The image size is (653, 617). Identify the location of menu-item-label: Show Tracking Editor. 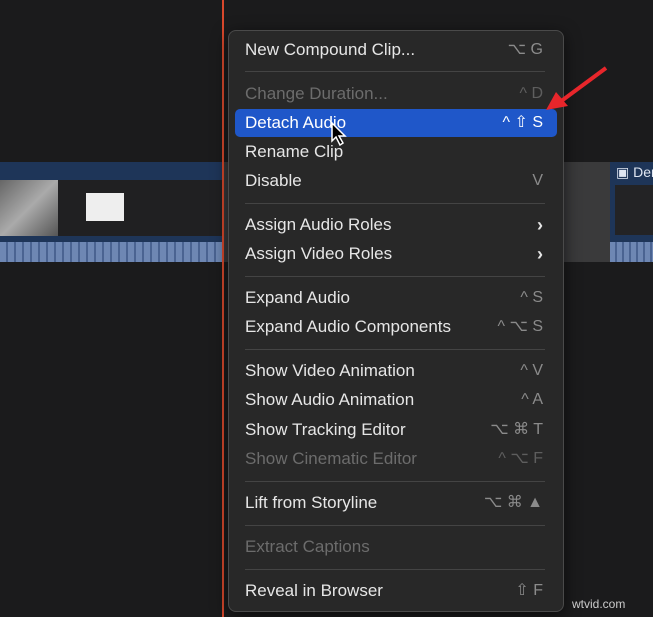
(325, 429).